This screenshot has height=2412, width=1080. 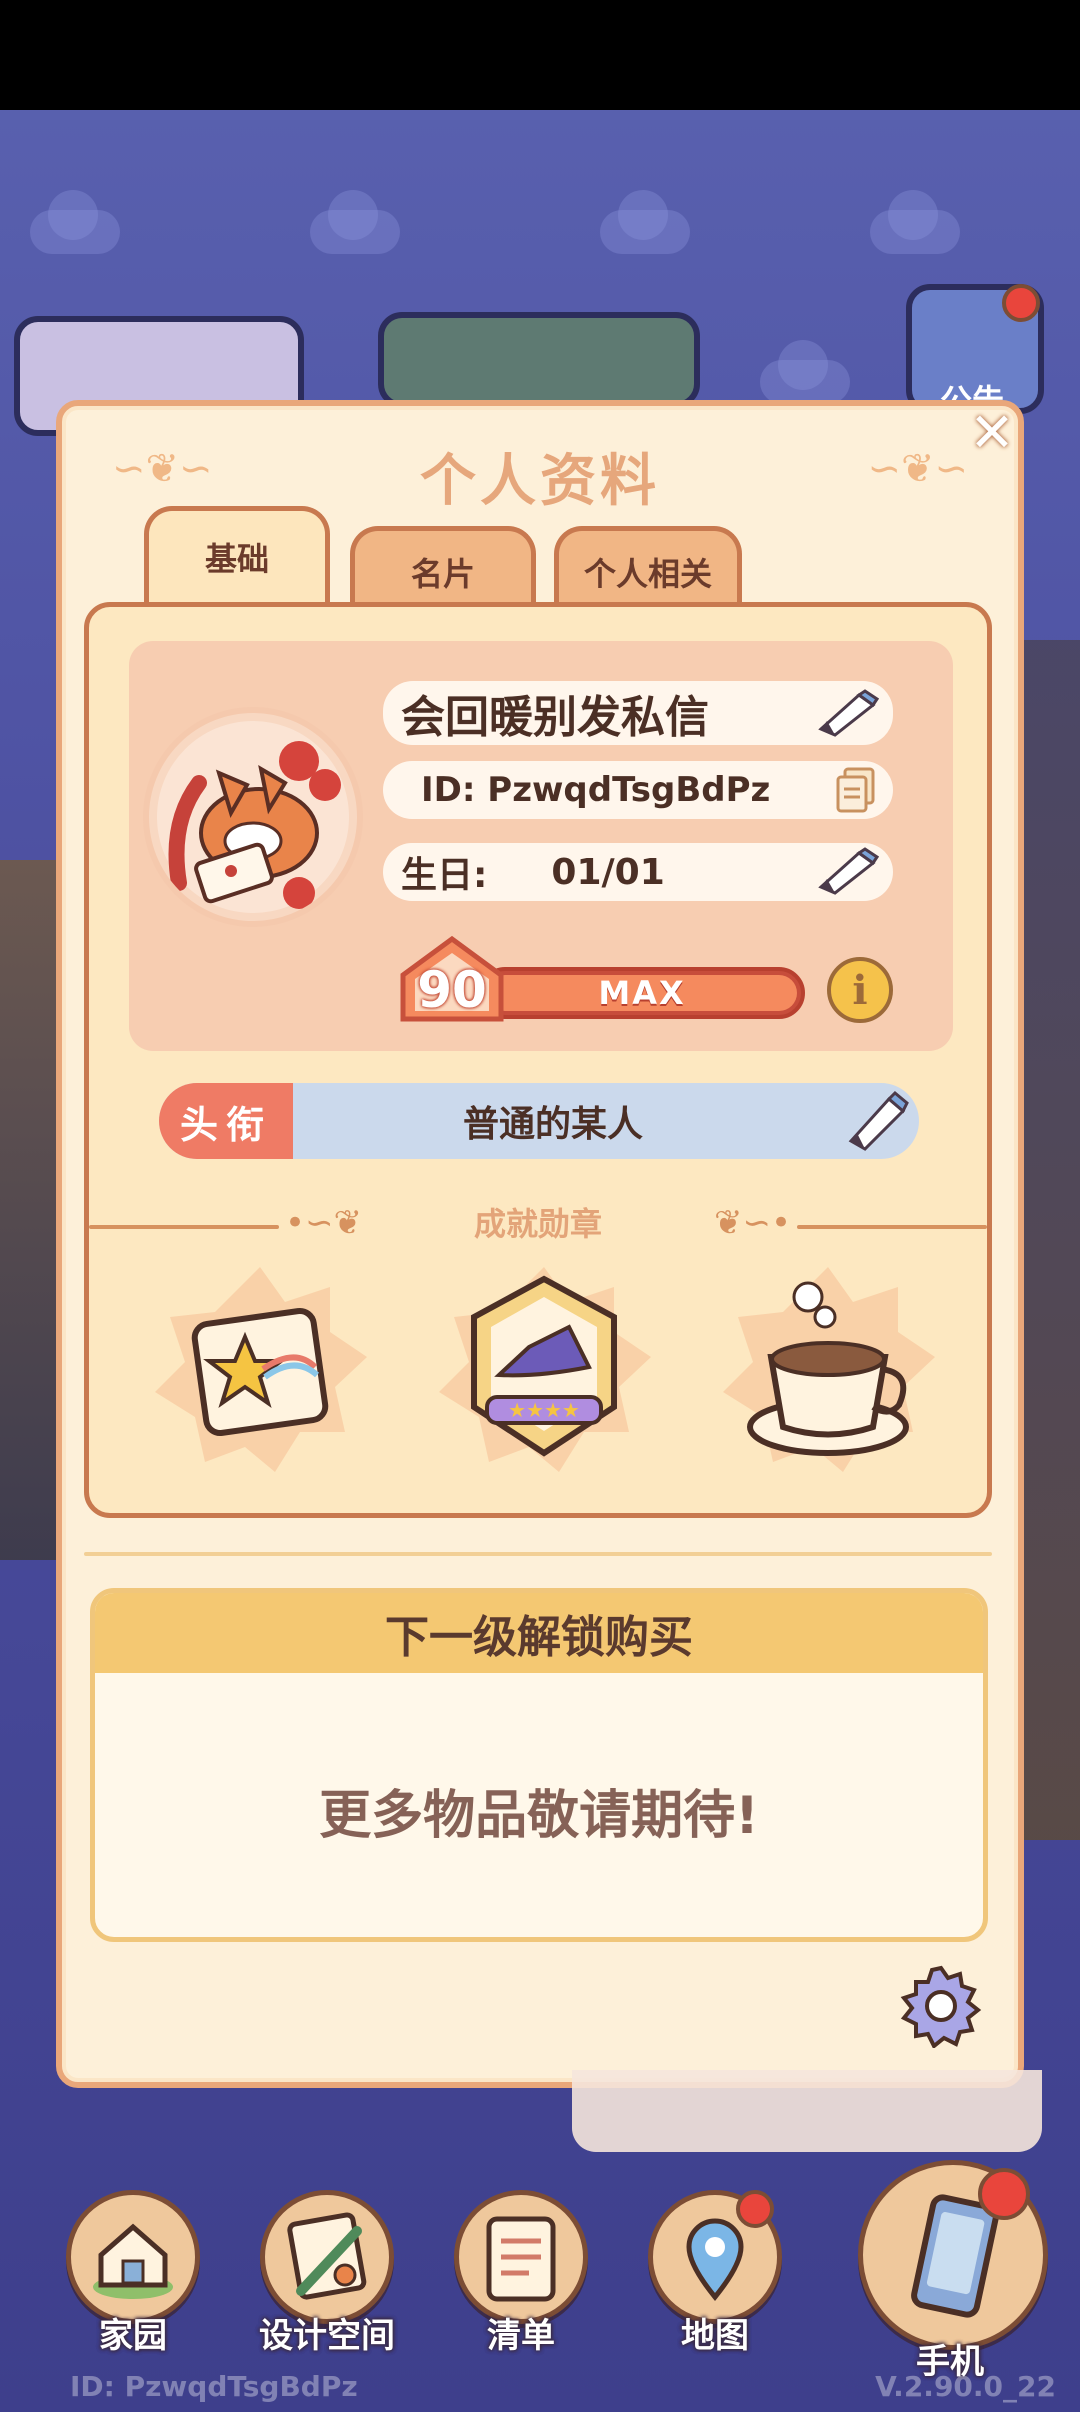 What do you see at coordinates (975, 352) in the screenshot?
I see `announcement-button: 公告` at bounding box center [975, 352].